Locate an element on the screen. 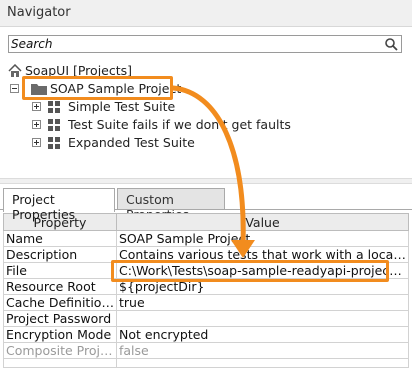  search-input is located at coordinates (191, 44).